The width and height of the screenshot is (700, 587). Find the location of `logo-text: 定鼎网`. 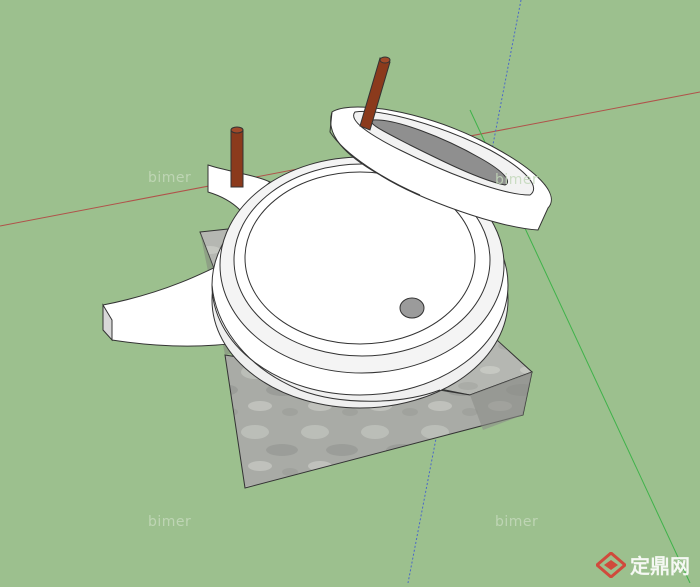

logo-text: 定鼎网 is located at coordinates (660, 566).